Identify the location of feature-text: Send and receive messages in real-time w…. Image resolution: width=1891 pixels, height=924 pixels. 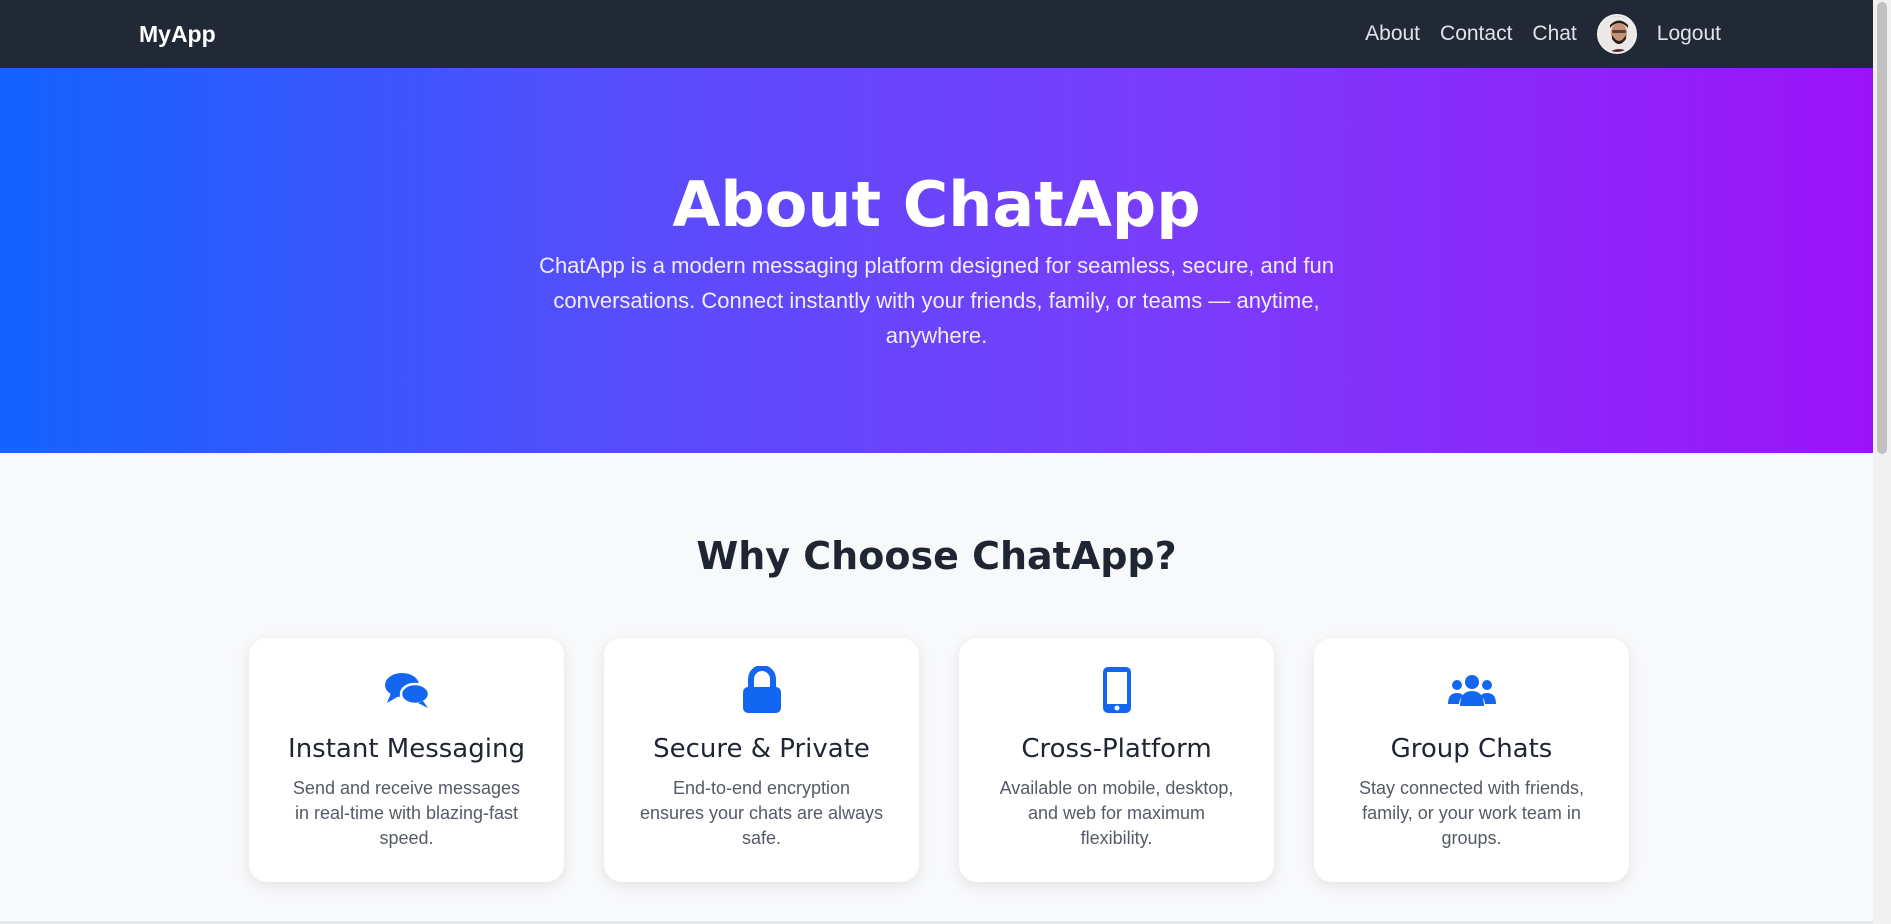
(406, 813).